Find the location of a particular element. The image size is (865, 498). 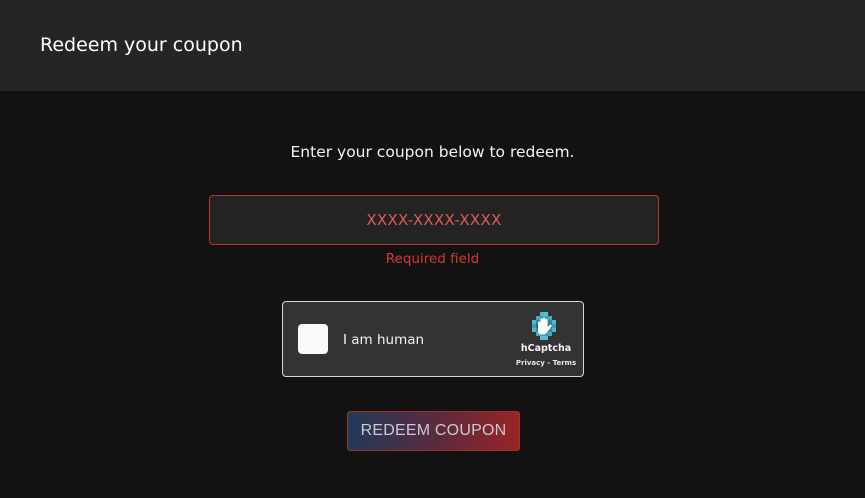

coupon-error-message: Required field is located at coordinates (432, 259).